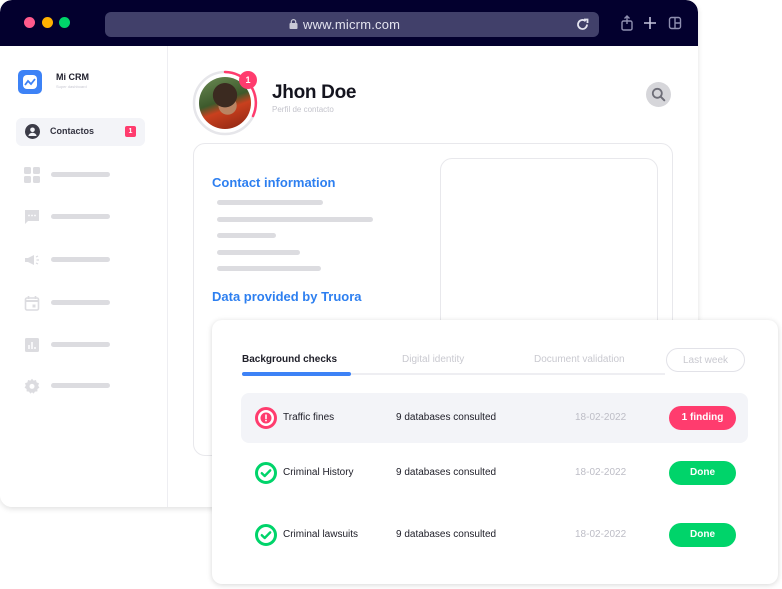  What do you see at coordinates (32, 217) in the screenshot?
I see `chat-icon` at bounding box center [32, 217].